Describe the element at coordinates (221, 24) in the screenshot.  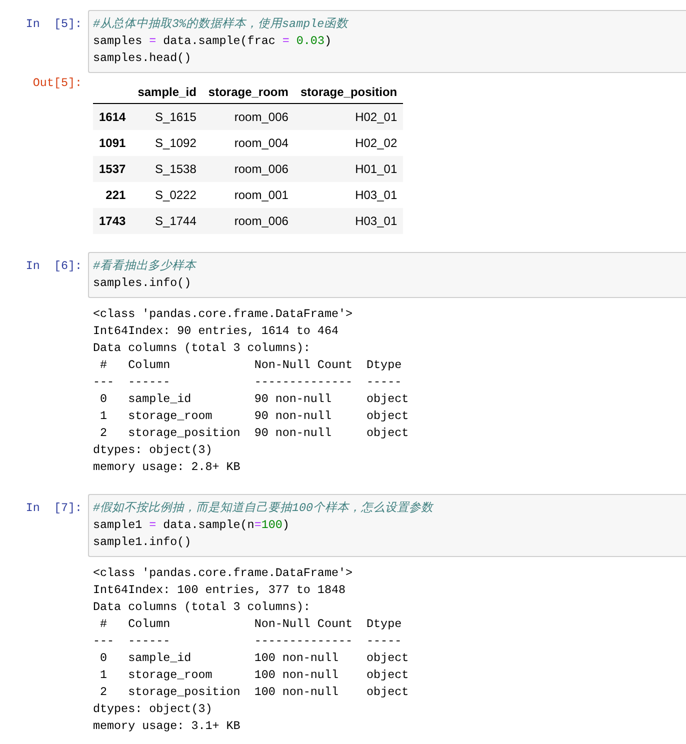
I see `code-line: #从总体中抽取3%的数据样本，使用sample函数` at that location.